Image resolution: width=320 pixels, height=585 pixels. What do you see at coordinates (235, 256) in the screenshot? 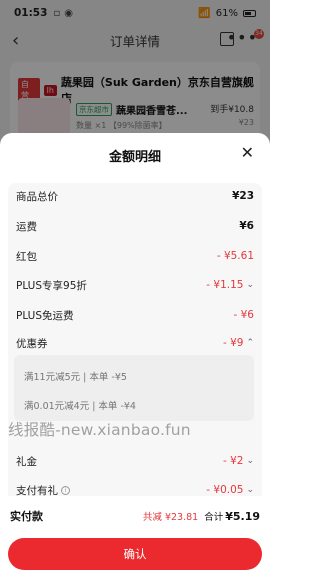
I see `row-value: - ¥5.61` at bounding box center [235, 256].